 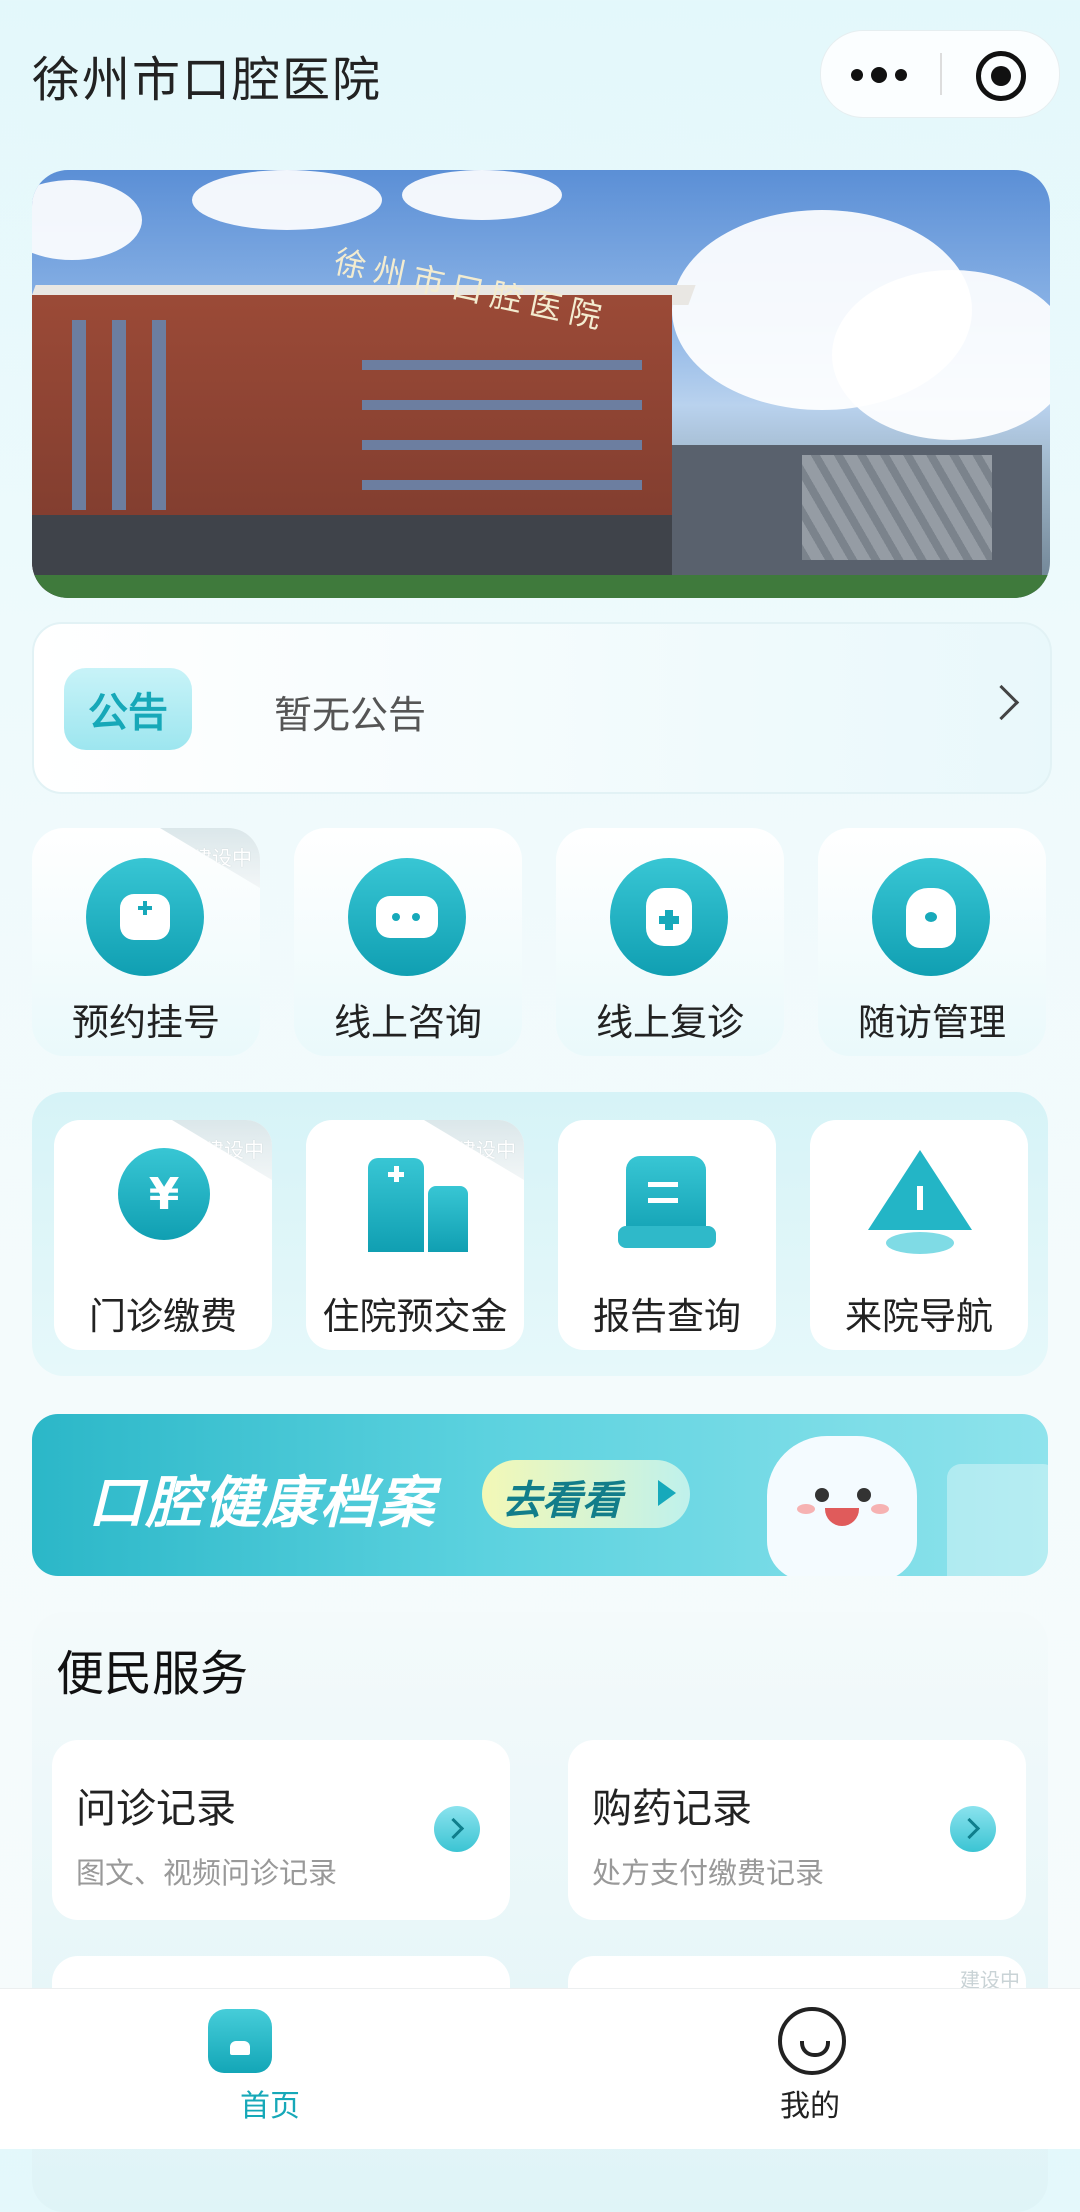 I want to click on tab-home: 首页, so click(x=270, y=2069).